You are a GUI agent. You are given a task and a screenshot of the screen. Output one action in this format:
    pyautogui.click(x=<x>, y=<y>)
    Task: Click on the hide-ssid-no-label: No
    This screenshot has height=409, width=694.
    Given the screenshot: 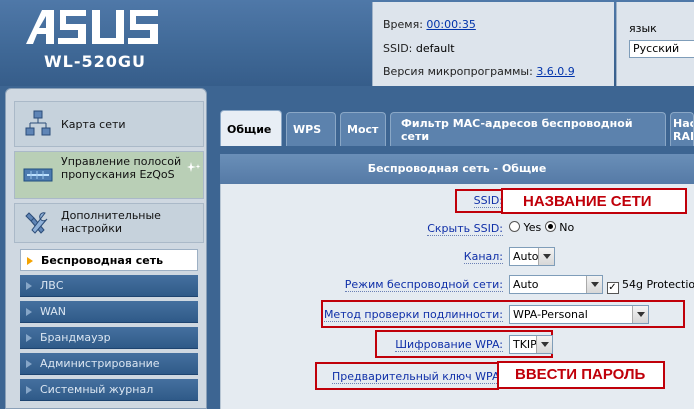 What is the action you would take?
    pyautogui.click(x=567, y=227)
    